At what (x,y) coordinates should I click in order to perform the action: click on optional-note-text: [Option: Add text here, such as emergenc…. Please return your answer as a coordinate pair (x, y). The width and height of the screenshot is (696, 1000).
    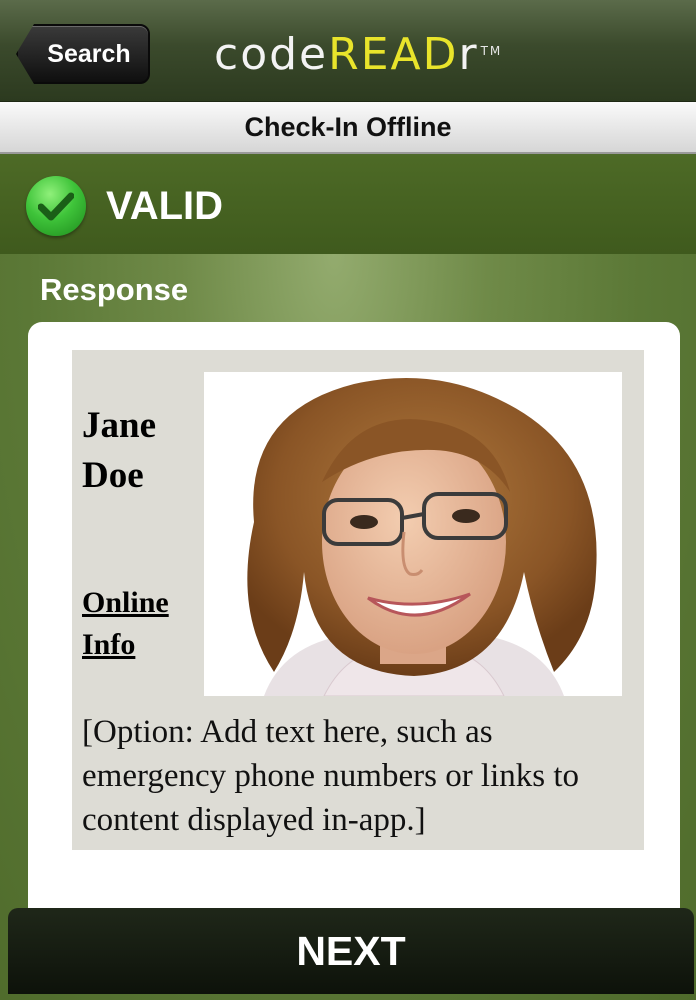
    Looking at the image, I should click on (331, 776).